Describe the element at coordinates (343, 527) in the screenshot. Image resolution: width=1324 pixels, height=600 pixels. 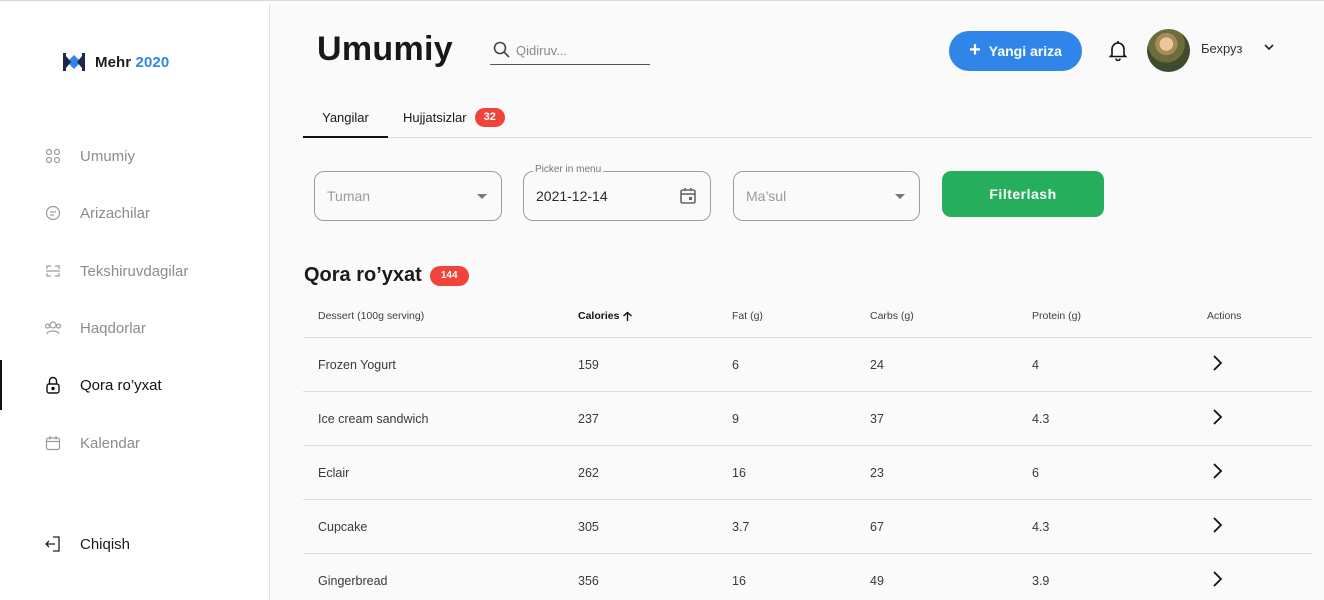
I see `cell-dessert: Cupcake` at that location.